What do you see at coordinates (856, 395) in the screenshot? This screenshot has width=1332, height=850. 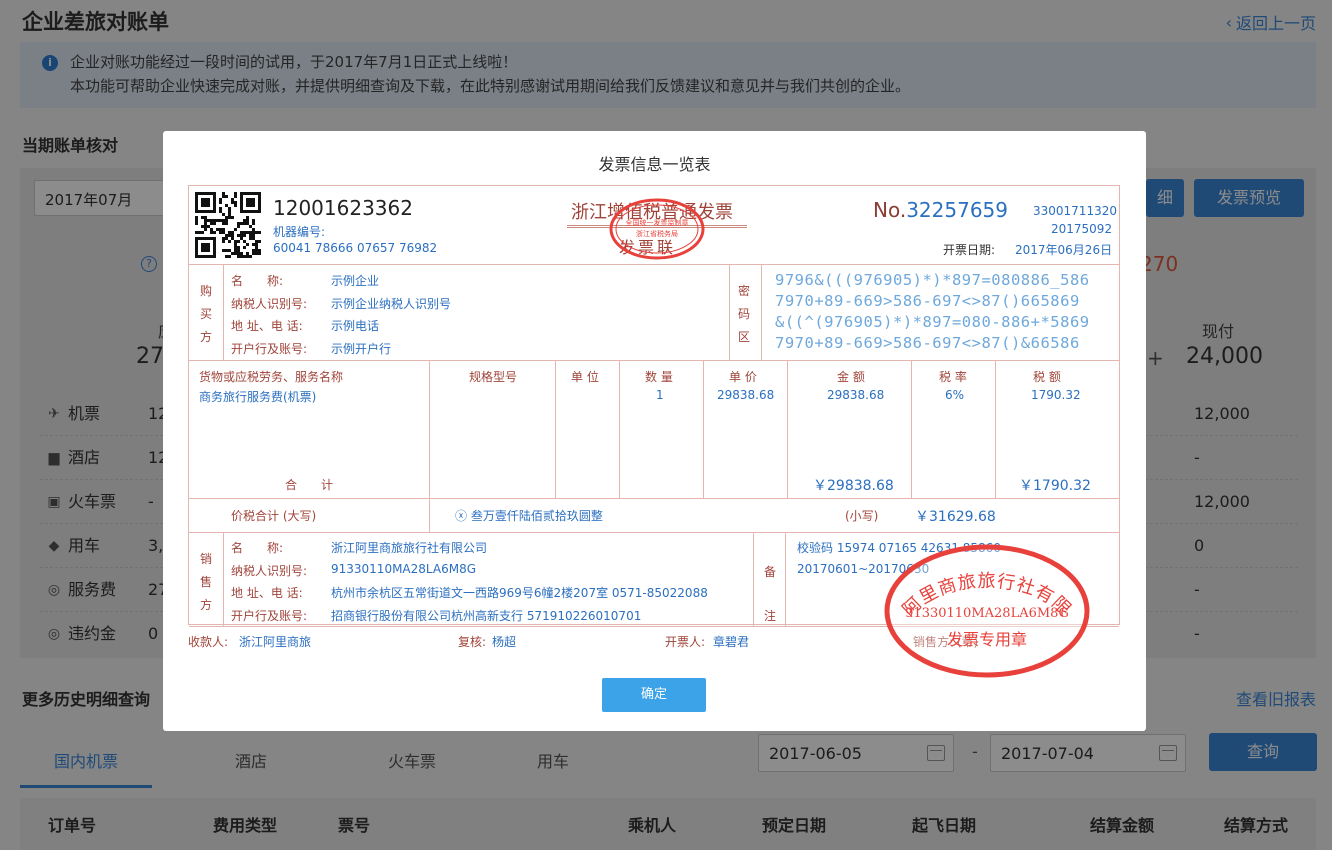 I see `item-amount: 29838.68` at bounding box center [856, 395].